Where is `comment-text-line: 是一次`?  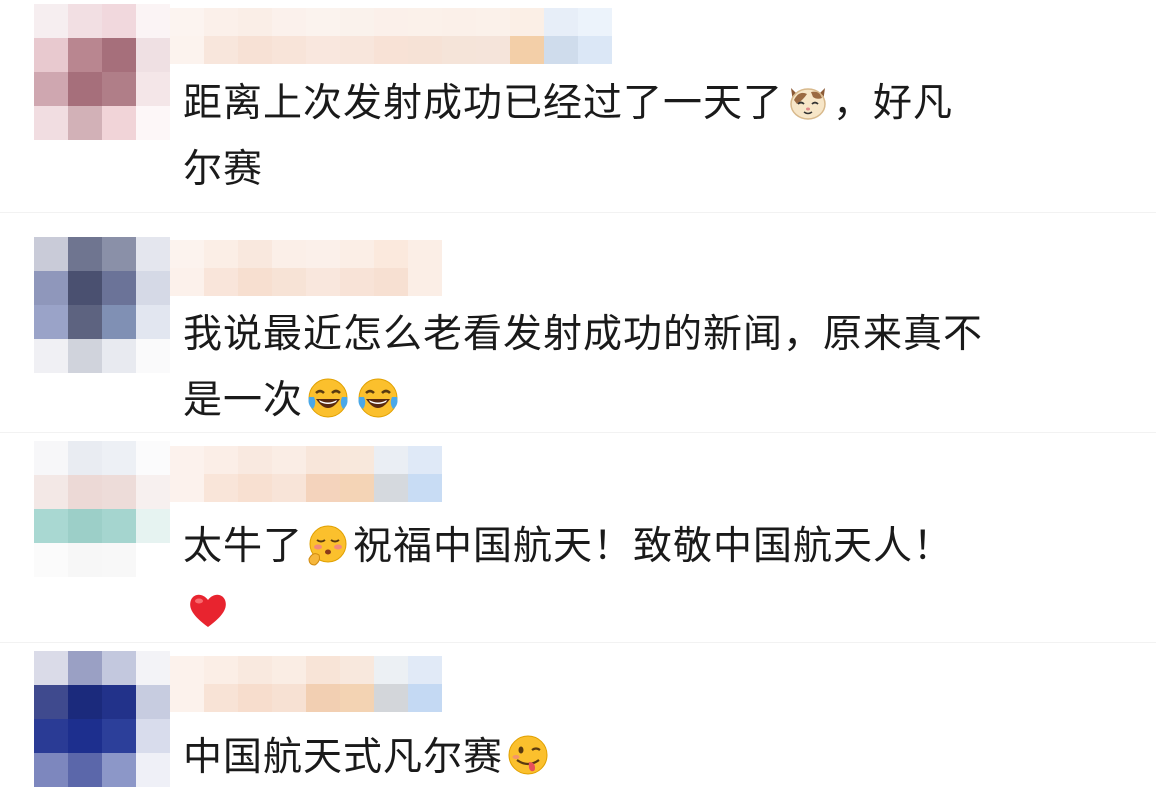 comment-text-line: 是一次 is located at coordinates (243, 400).